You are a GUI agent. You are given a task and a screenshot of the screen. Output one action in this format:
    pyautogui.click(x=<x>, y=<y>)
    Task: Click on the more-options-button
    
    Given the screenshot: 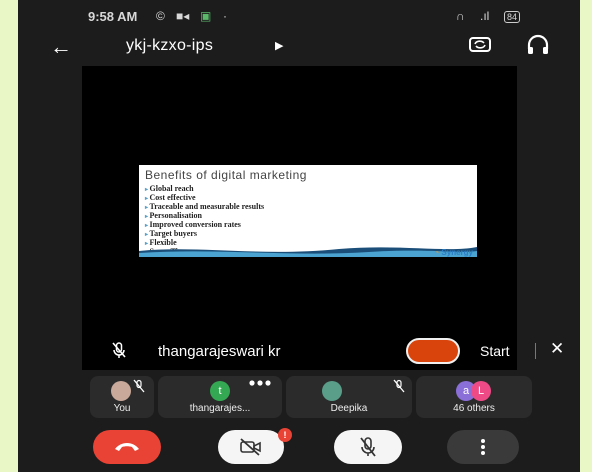 What is the action you would take?
    pyautogui.click(x=483, y=447)
    